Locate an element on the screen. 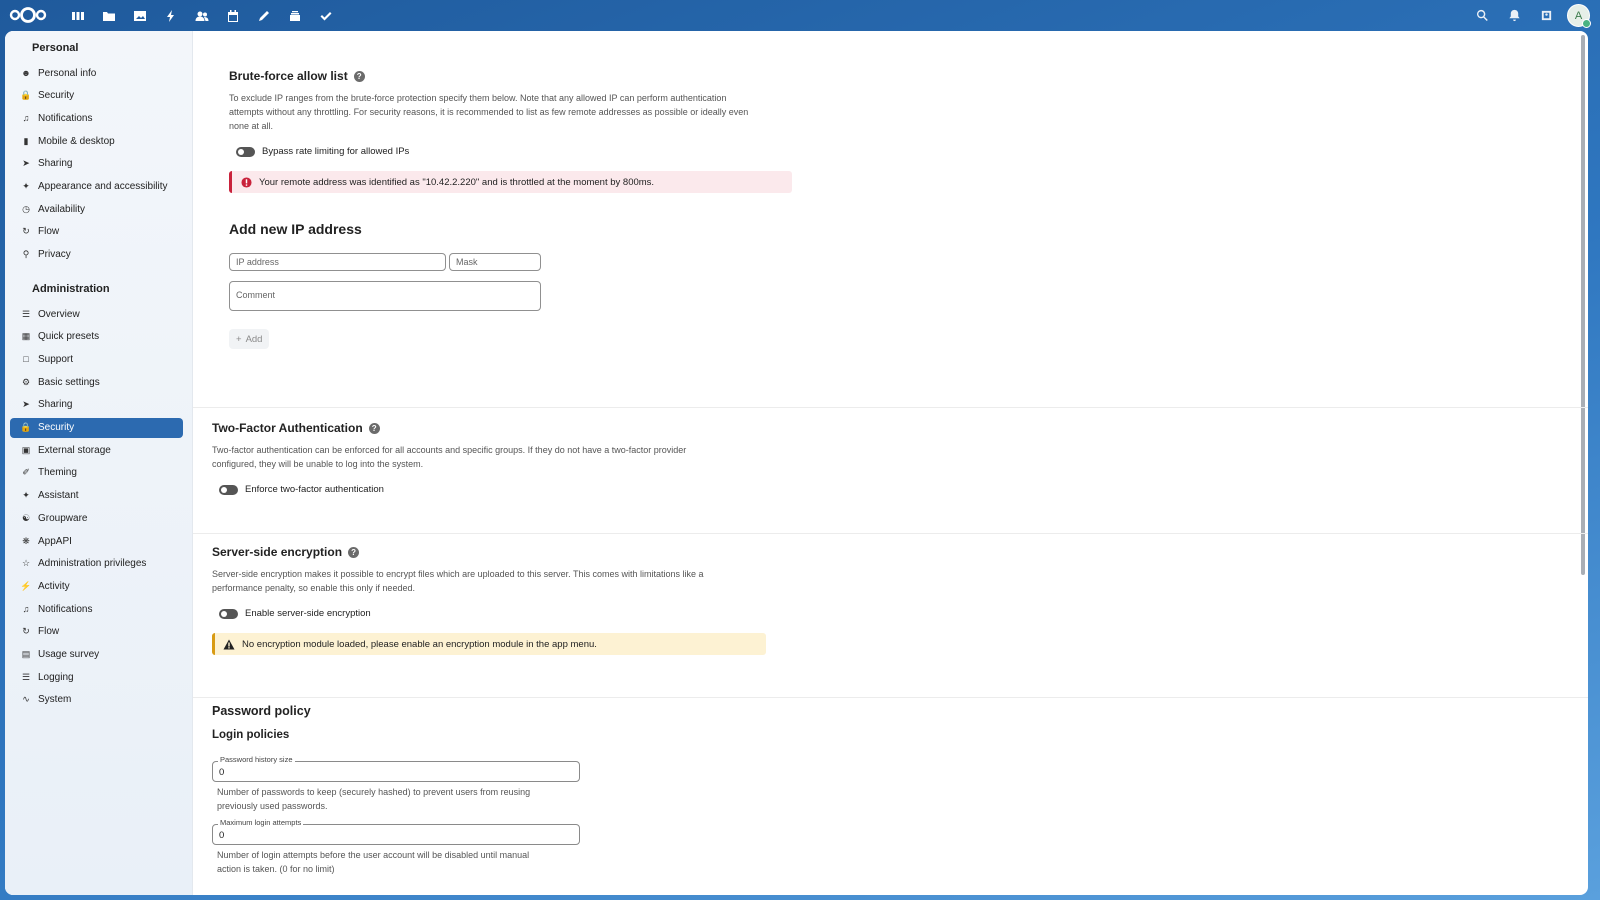 This screenshot has width=1600, height=900. bypass-rate-limit-toggle is located at coordinates (245, 151).